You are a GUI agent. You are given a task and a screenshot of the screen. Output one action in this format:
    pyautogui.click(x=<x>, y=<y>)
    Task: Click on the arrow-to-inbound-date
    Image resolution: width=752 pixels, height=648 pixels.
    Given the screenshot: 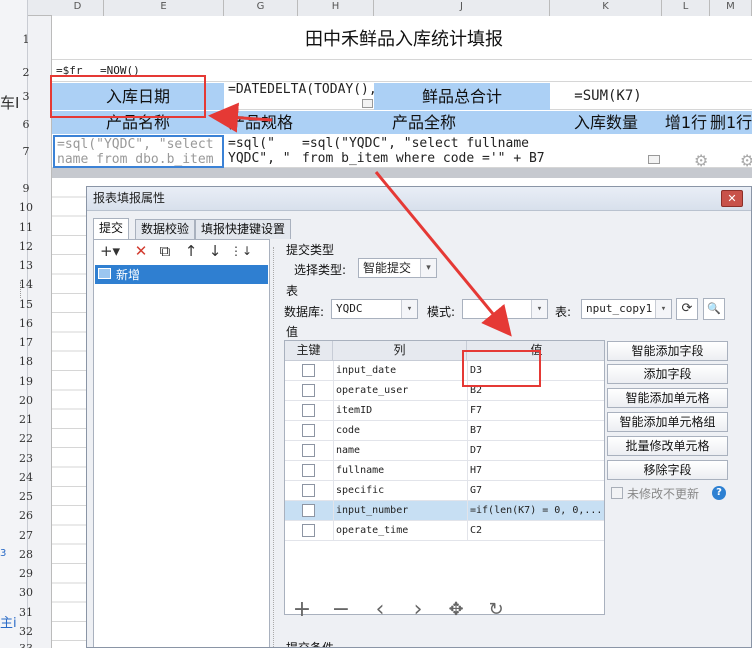 What is the action you would take?
    pyautogui.click(x=240, y=117)
    